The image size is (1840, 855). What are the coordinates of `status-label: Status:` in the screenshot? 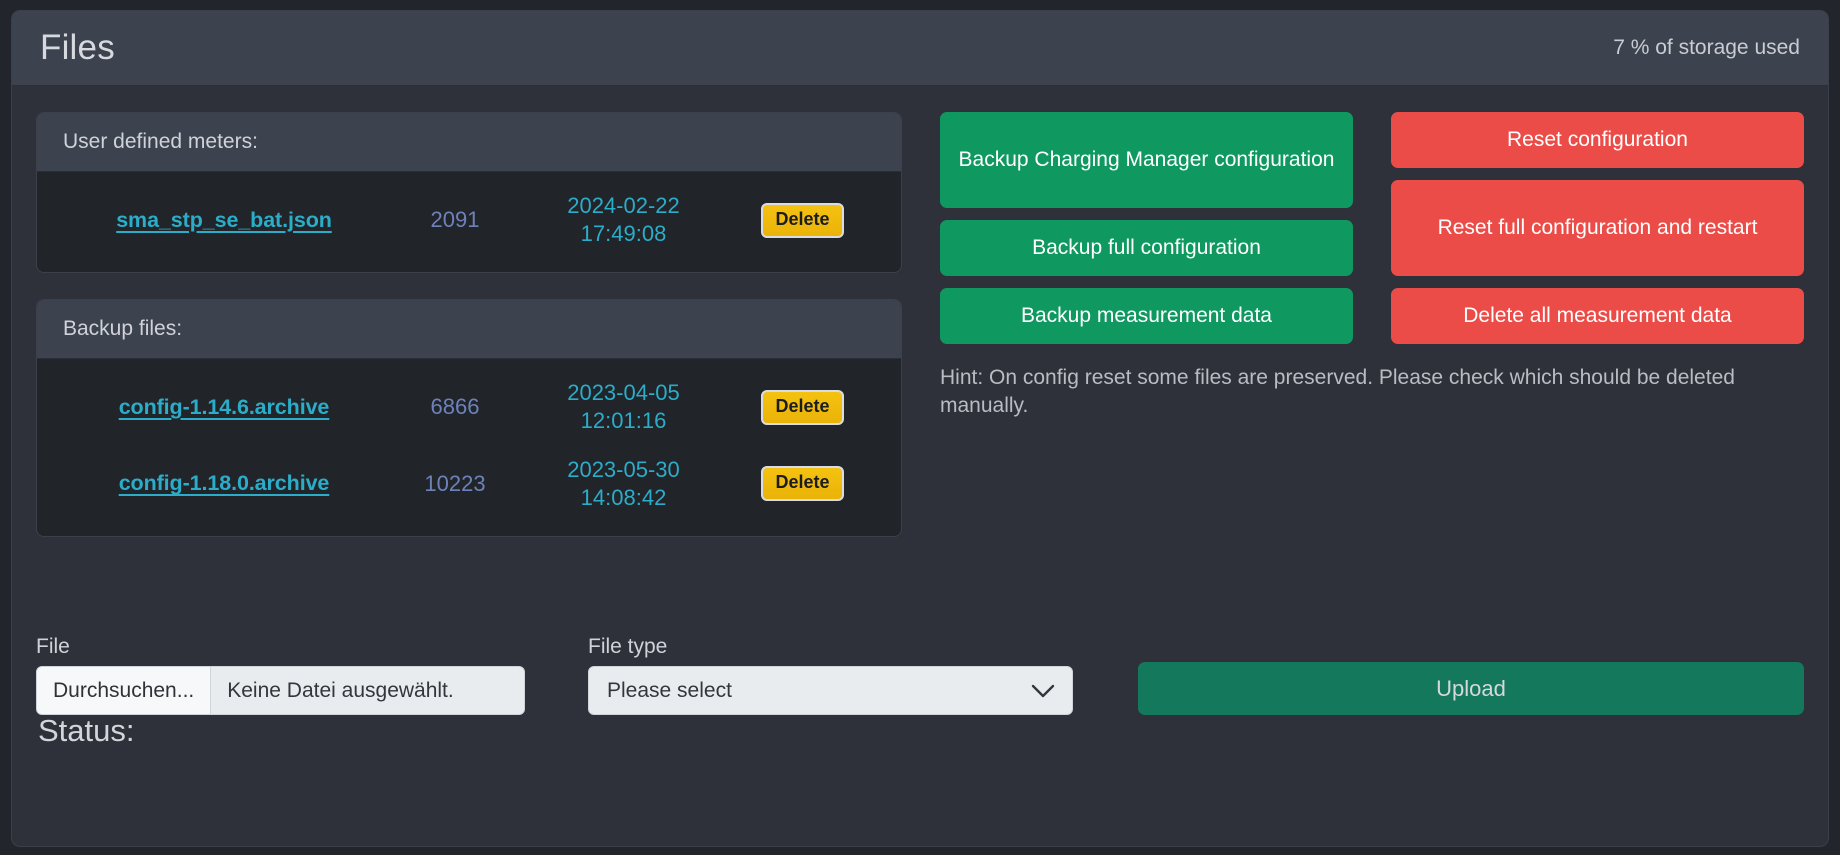 It's located at (86, 730).